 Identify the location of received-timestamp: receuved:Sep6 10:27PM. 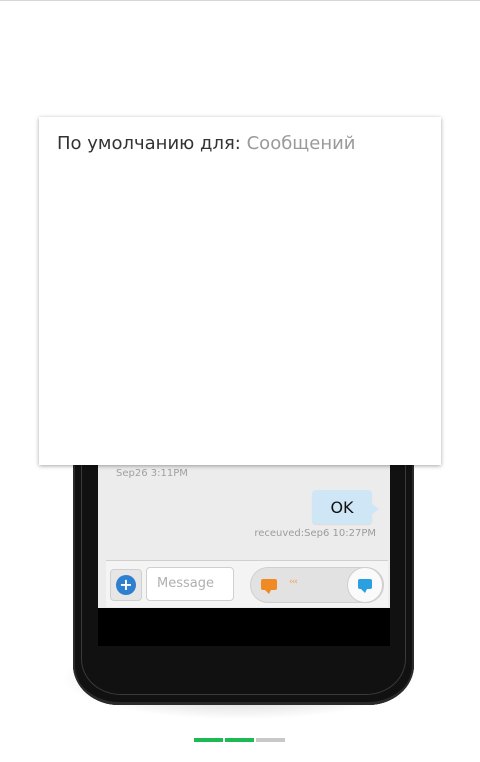
(315, 533).